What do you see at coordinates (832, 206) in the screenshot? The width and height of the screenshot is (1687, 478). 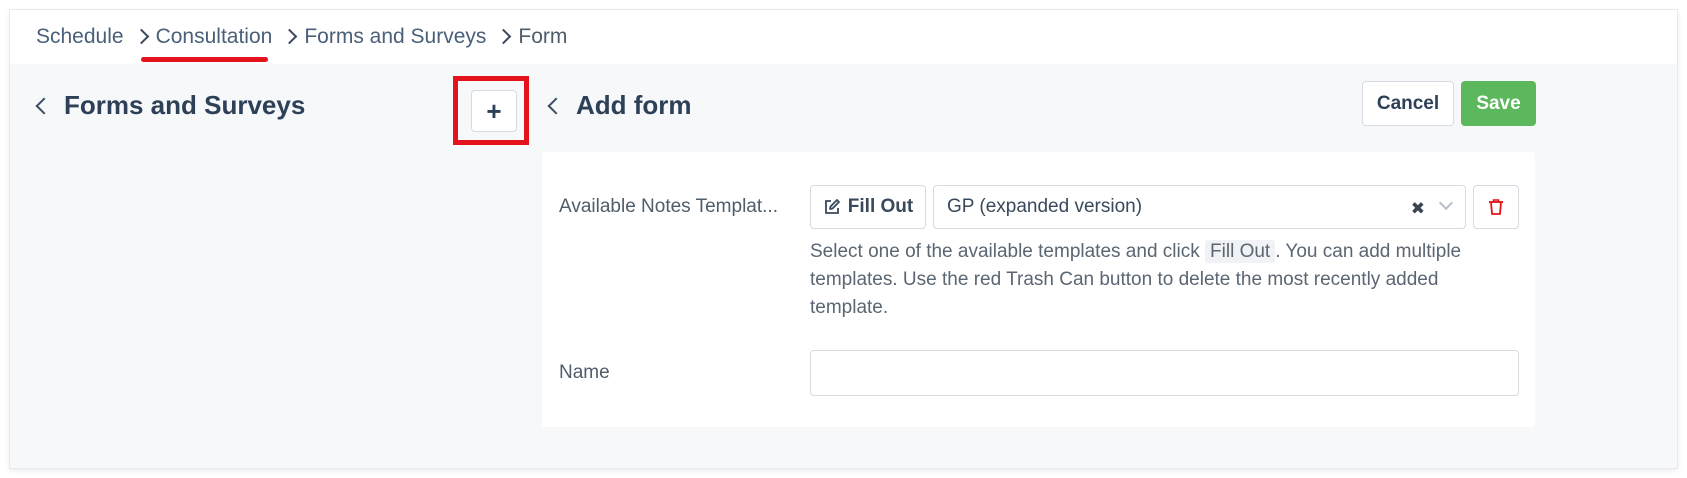 I see `edit-icon` at bounding box center [832, 206].